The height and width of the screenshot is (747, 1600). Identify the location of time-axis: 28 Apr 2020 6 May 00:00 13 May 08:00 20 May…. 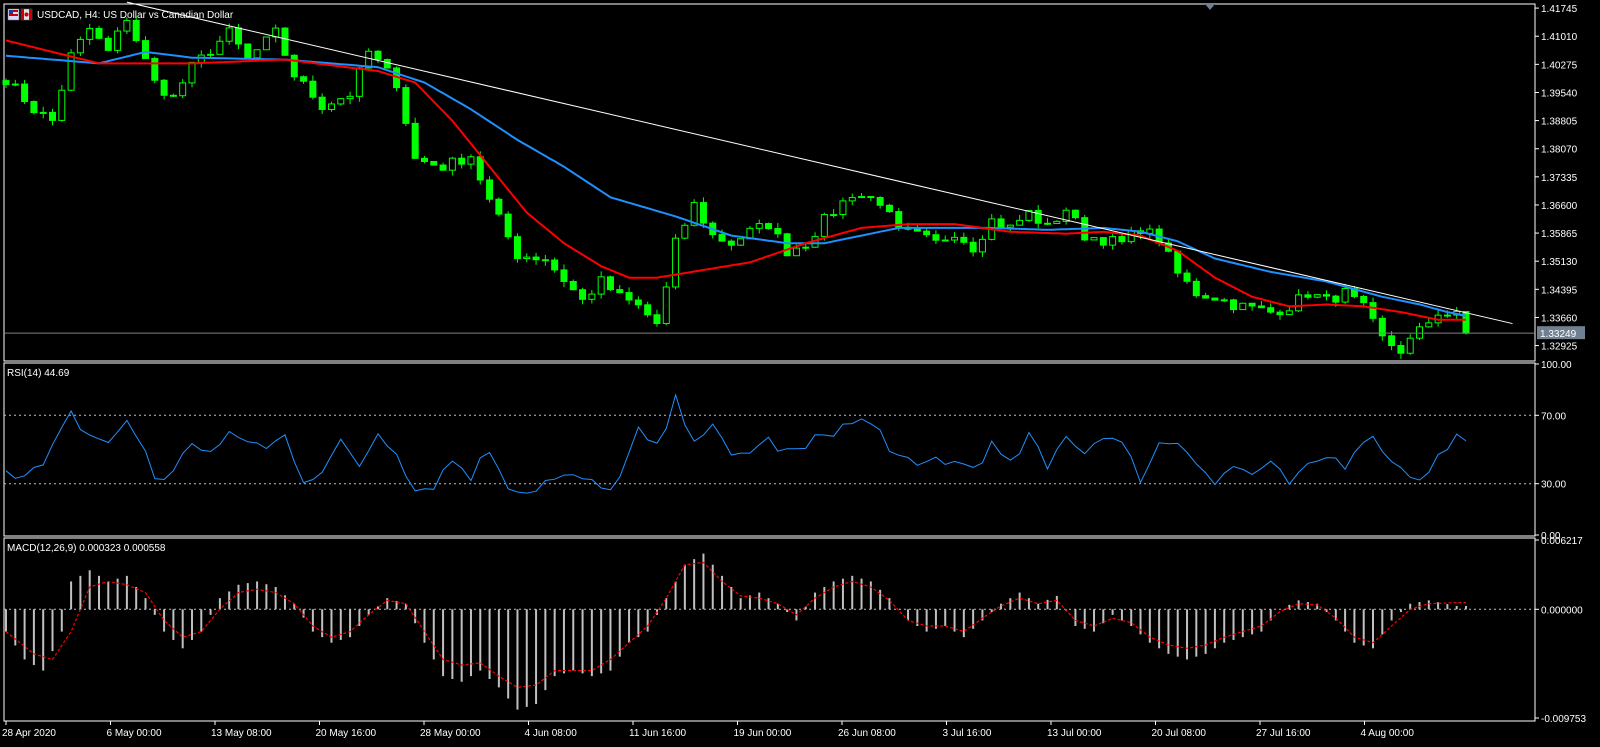
(708, 730).